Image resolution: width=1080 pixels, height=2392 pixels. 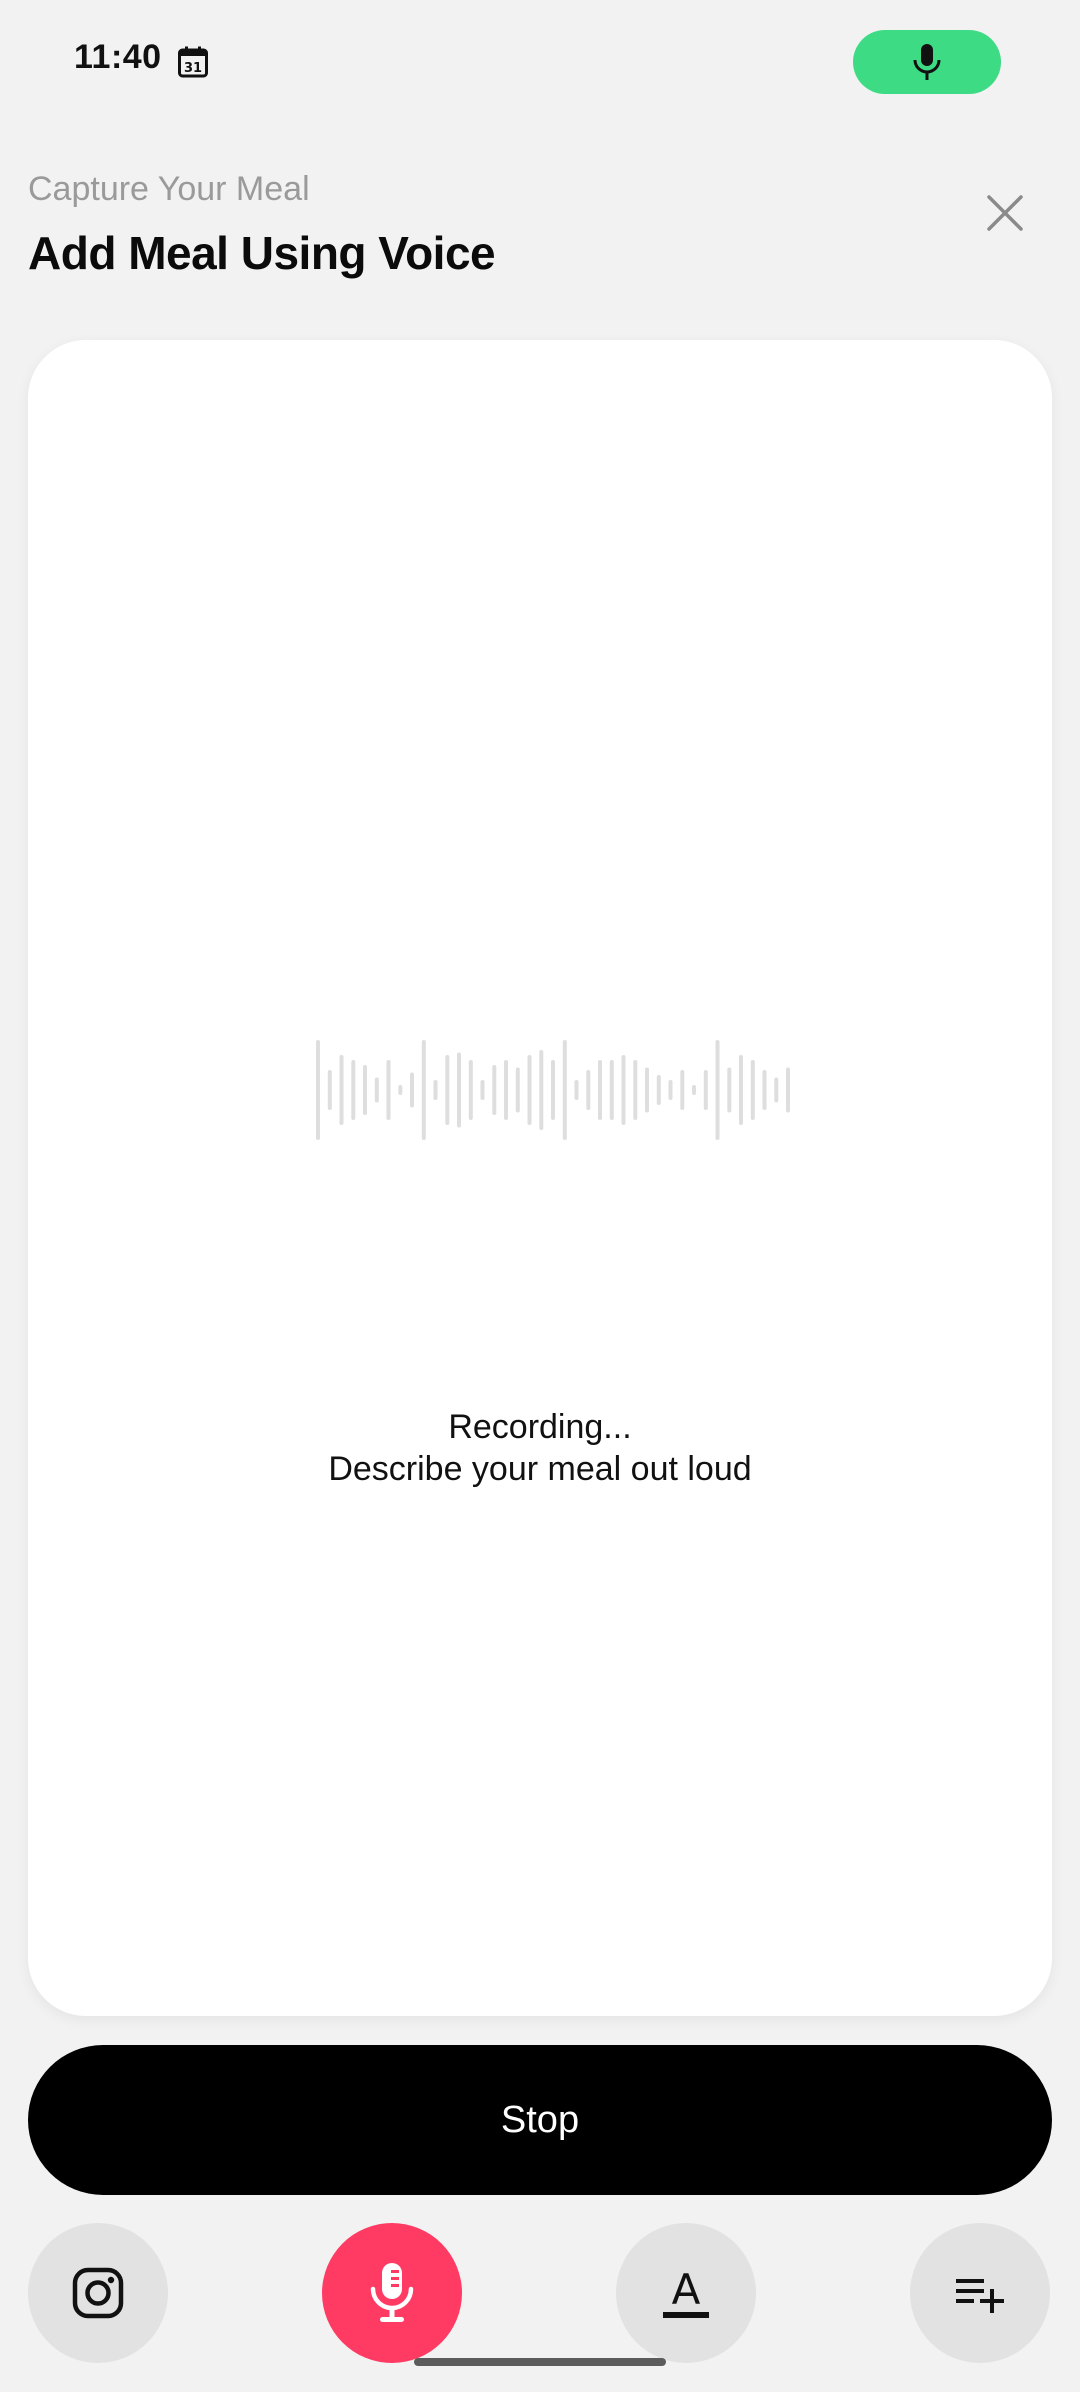 I want to click on instagram-icon, so click(x=98, y=2293).